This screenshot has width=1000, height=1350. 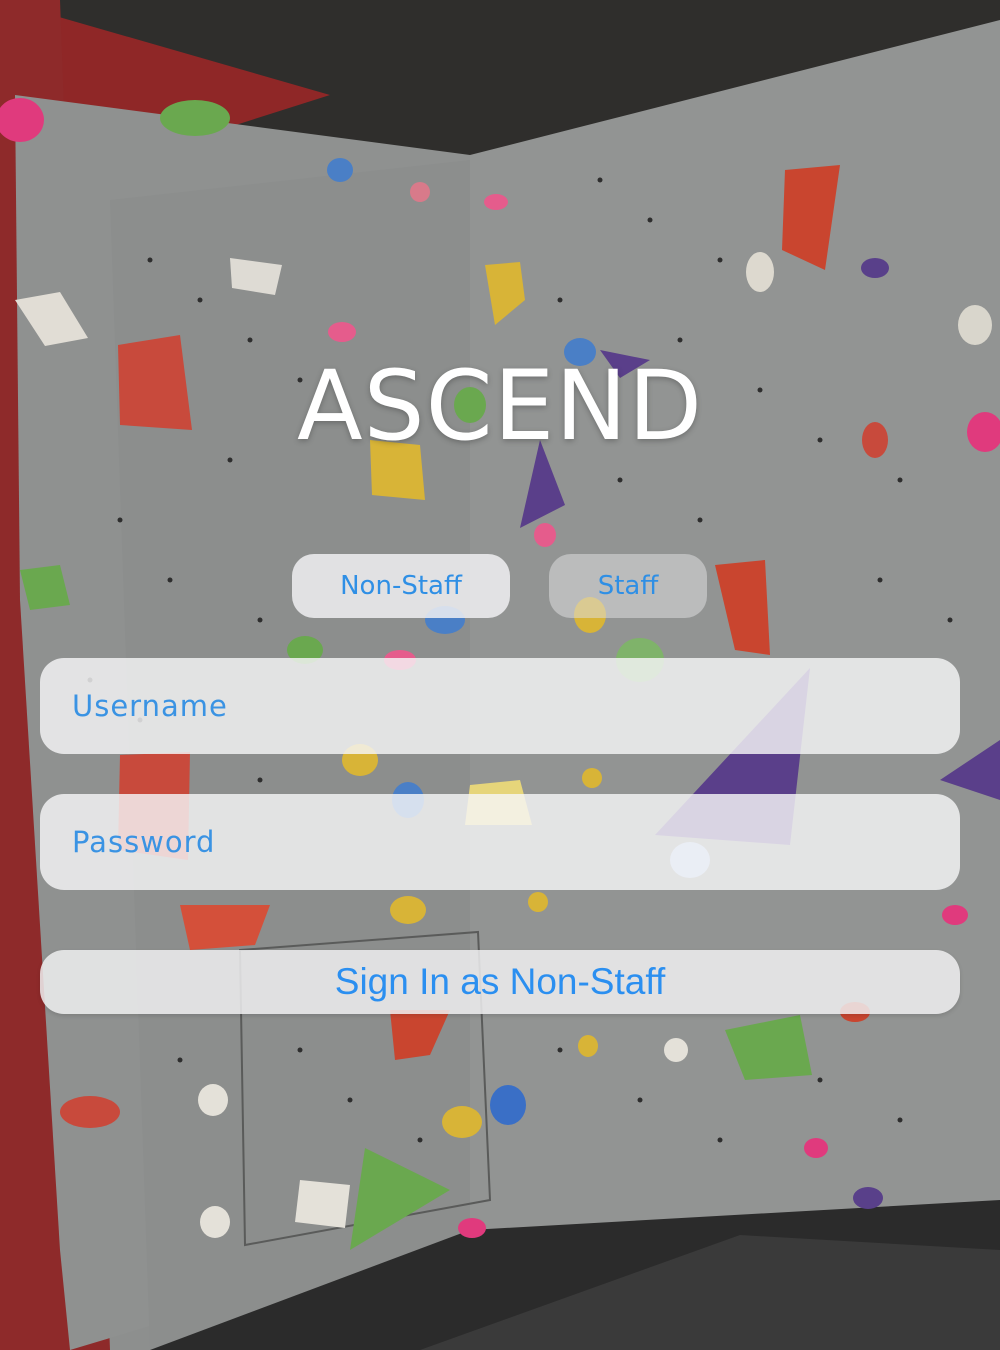 What do you see at coordinates (500, 406) in the screenshot?
I see `app-title: ASCEND` at bounding box center [500, 406].